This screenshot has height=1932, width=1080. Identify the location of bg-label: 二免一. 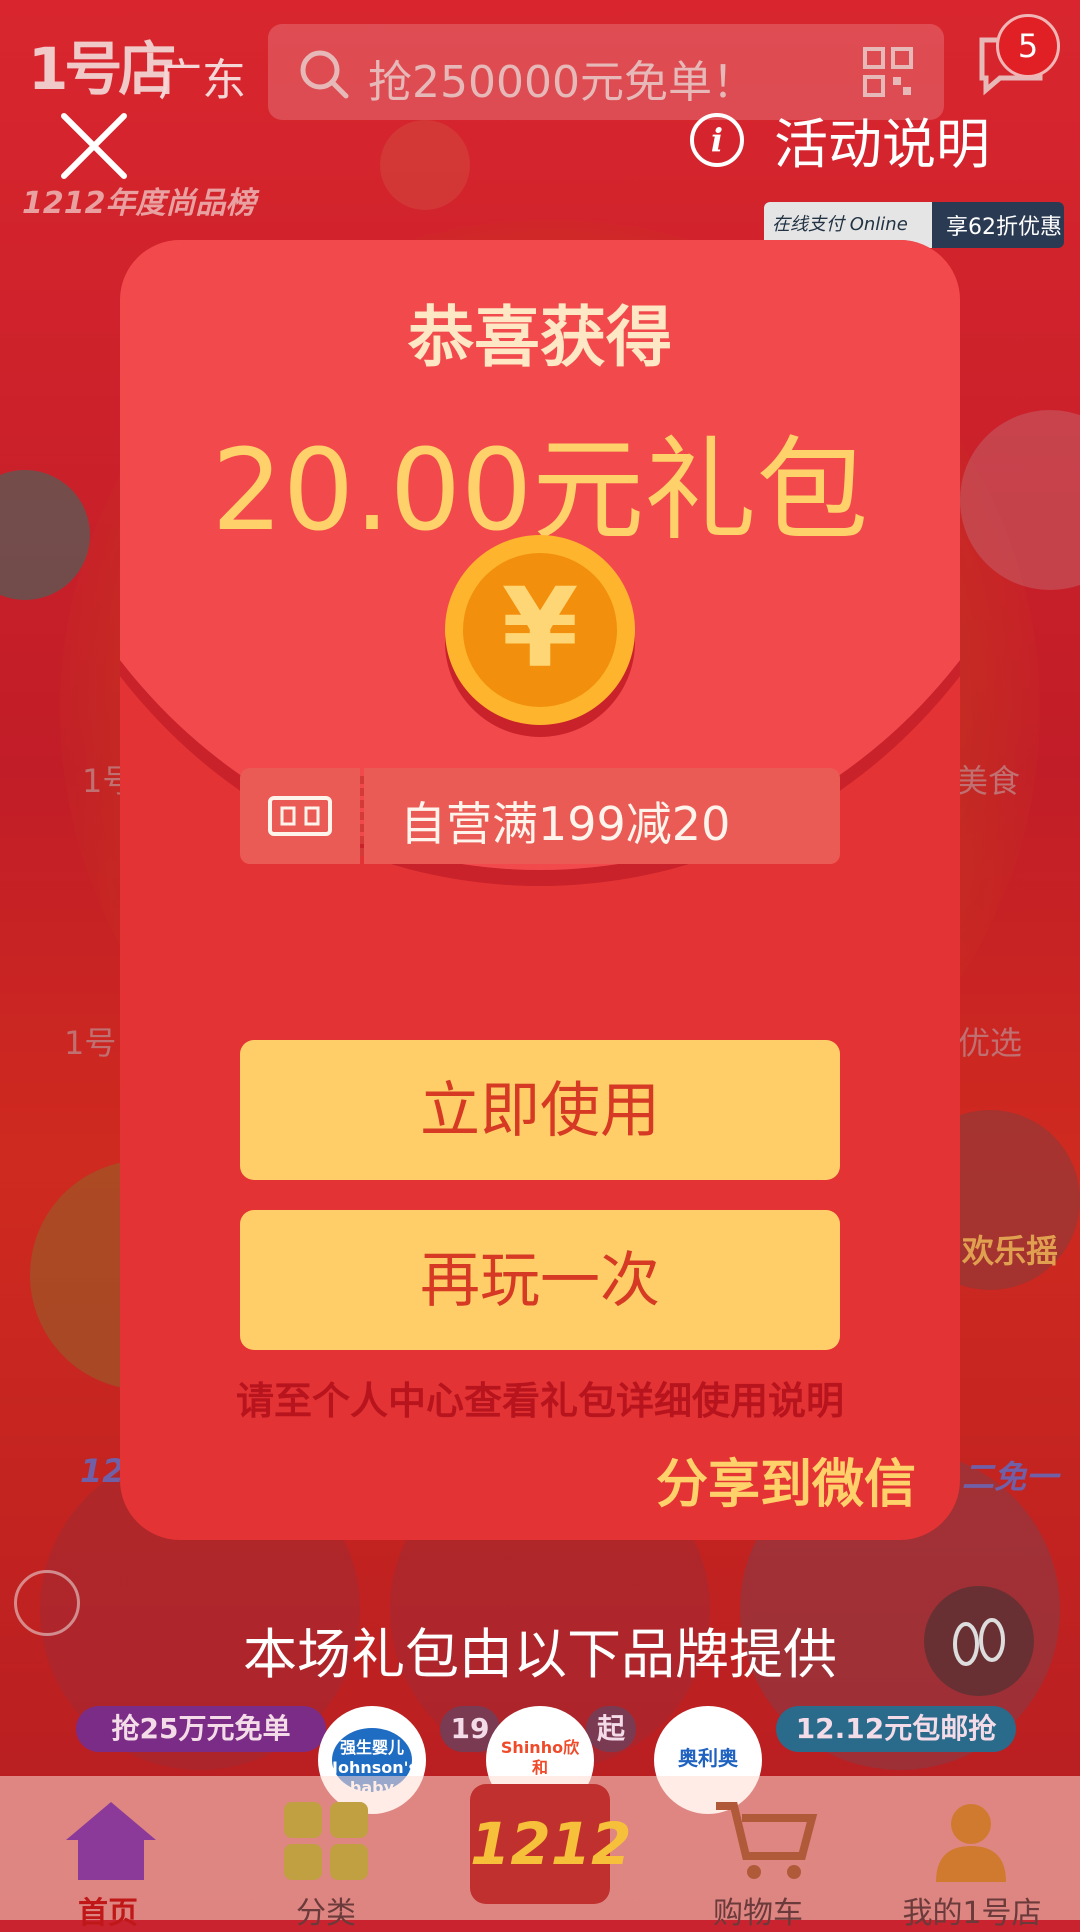
(1010, 1477).